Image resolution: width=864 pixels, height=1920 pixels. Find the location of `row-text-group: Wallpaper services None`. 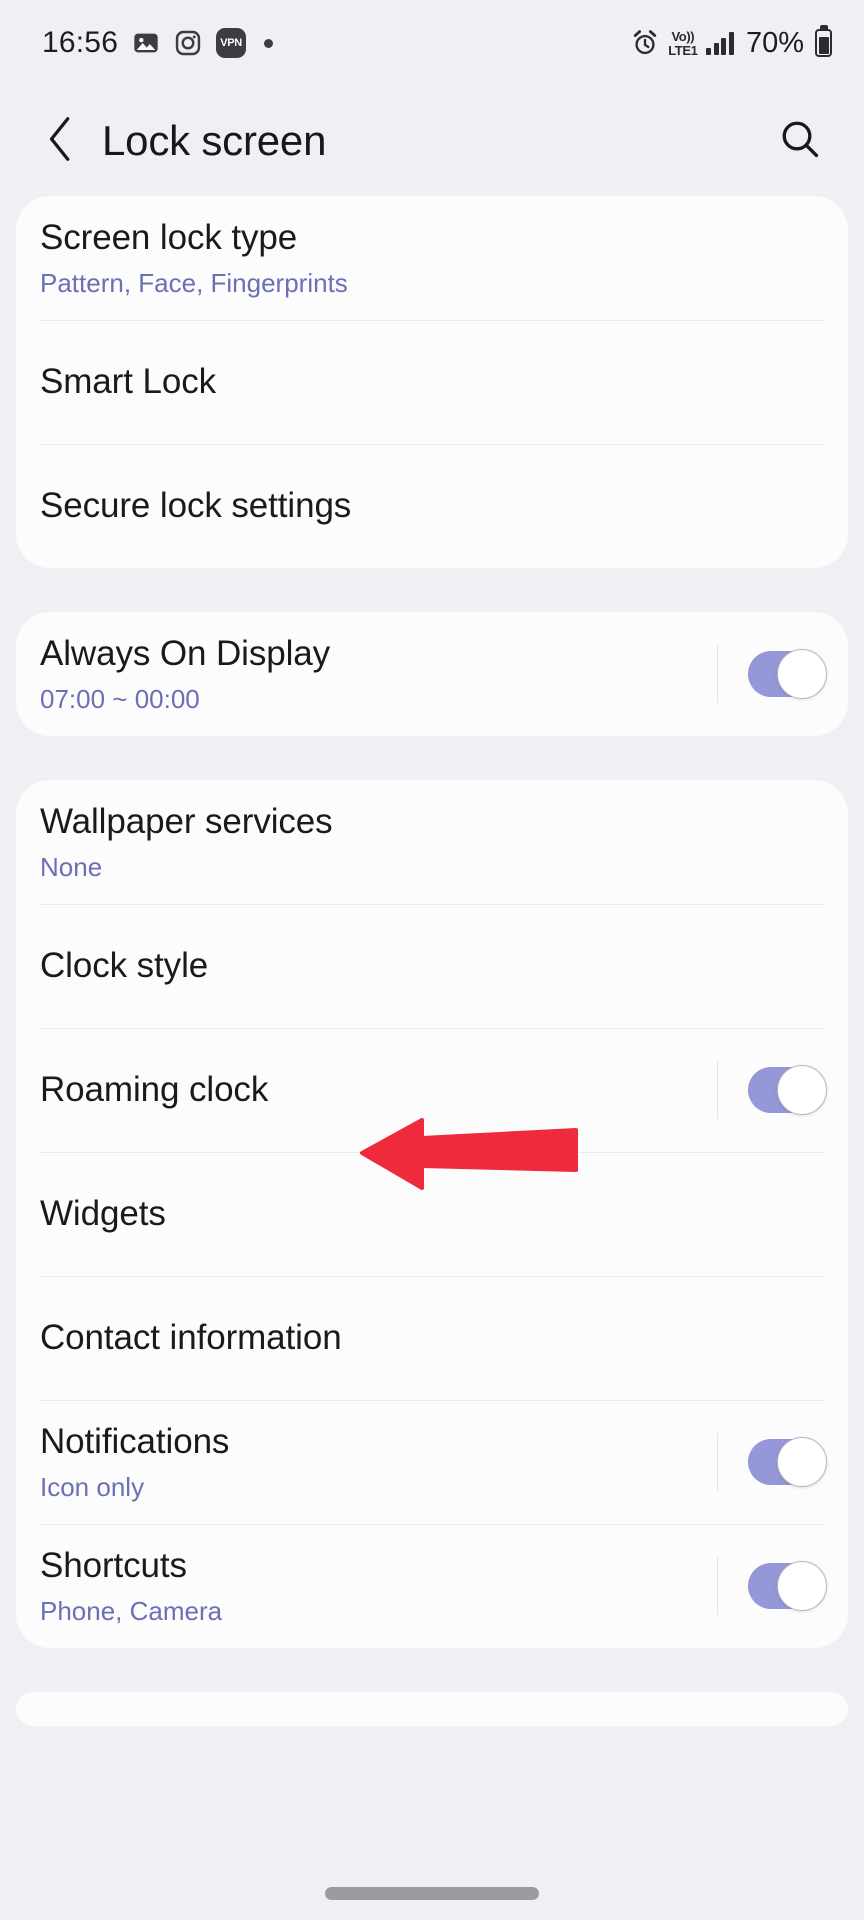

row-text-group: Wallpaper services None is located at coordinates (432, 841).